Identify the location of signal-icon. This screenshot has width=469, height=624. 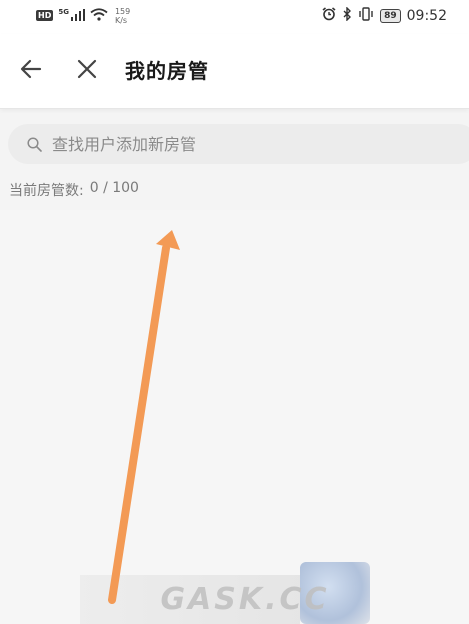
(77, 15).